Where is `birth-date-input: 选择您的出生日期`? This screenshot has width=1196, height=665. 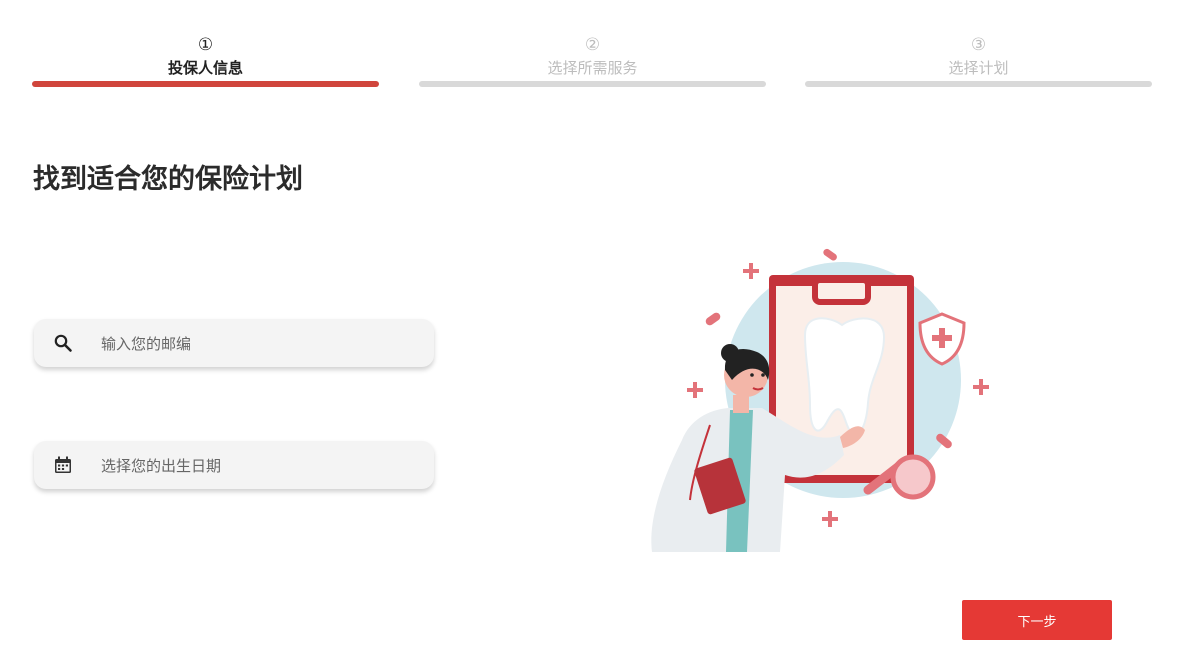 birth-date-input: 选择您的出生日期 is located at coordinates (234, 465).